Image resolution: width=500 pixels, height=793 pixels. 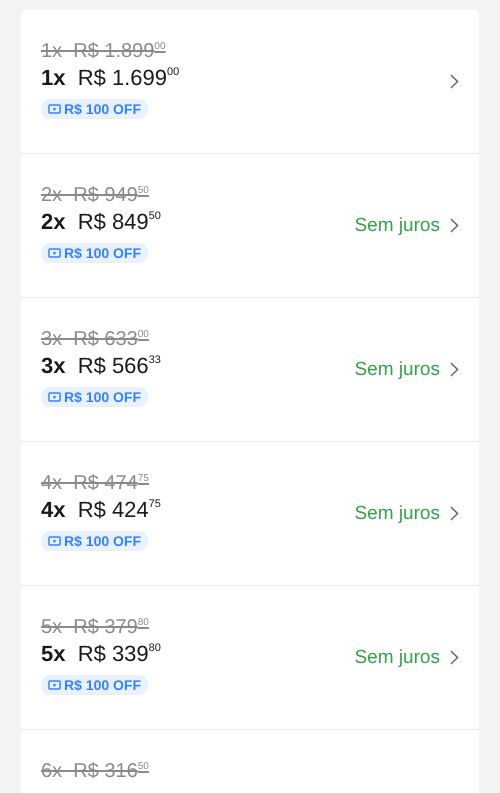 I want to click on installment-price: 3x R$ 566$^{33}$, so click(x=101, y=366).